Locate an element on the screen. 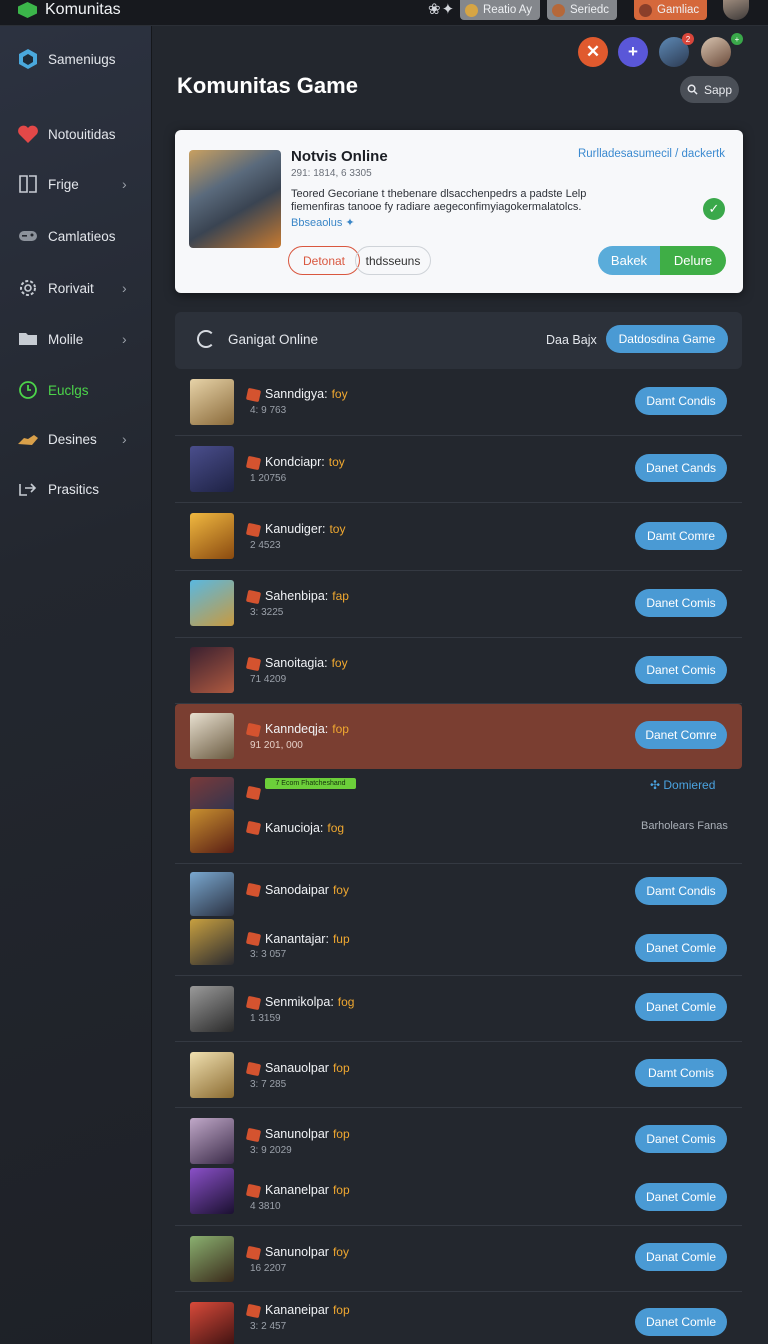  list-item: Kanudiger: toy 2 4523 Damt Comre is located at coordinates (458, 537).